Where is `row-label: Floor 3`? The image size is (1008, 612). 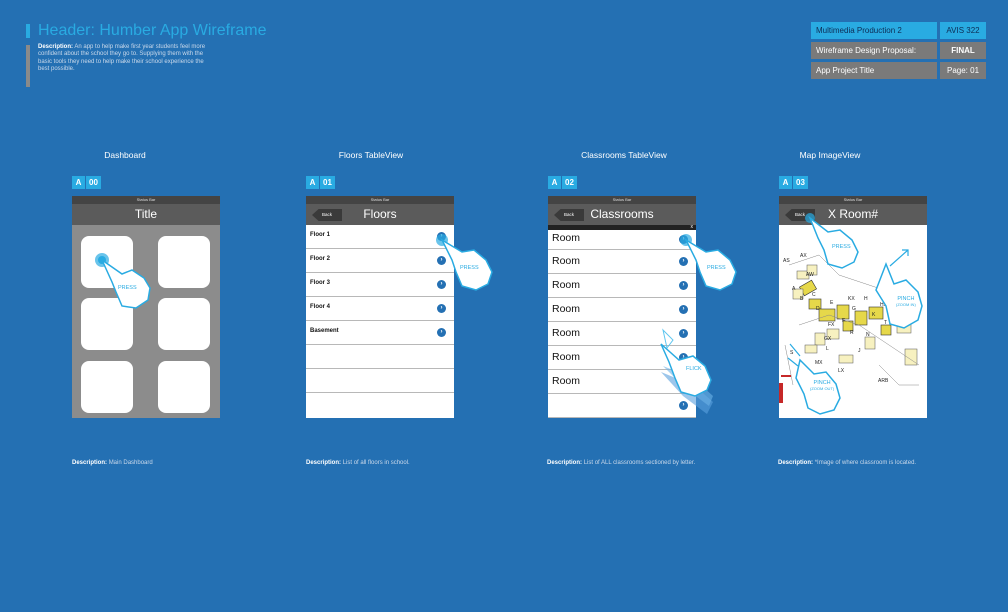 row-label: Floor 3 is located at coordinates (320, 283).